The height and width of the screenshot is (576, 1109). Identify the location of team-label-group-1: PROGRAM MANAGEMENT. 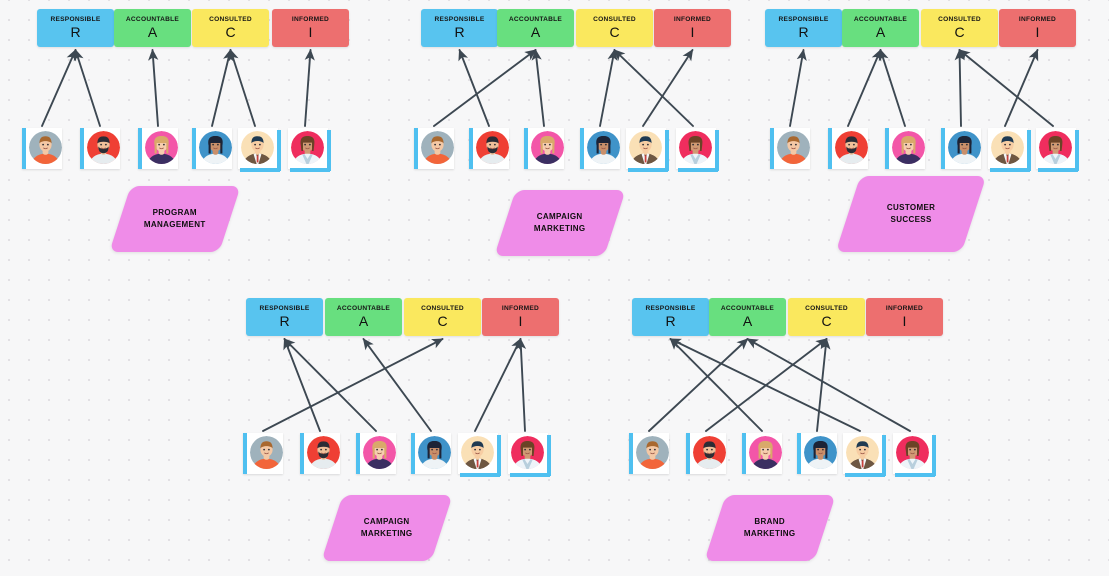
(175, 219).